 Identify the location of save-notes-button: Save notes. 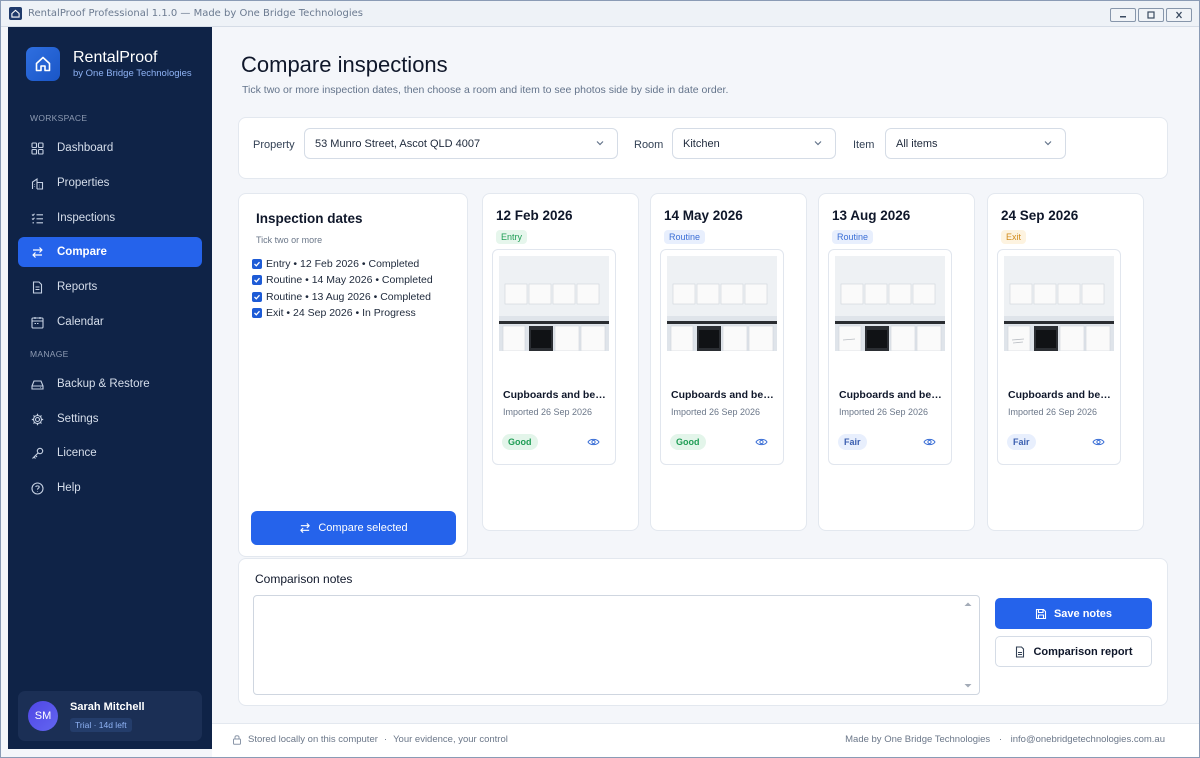
(1073, 613).